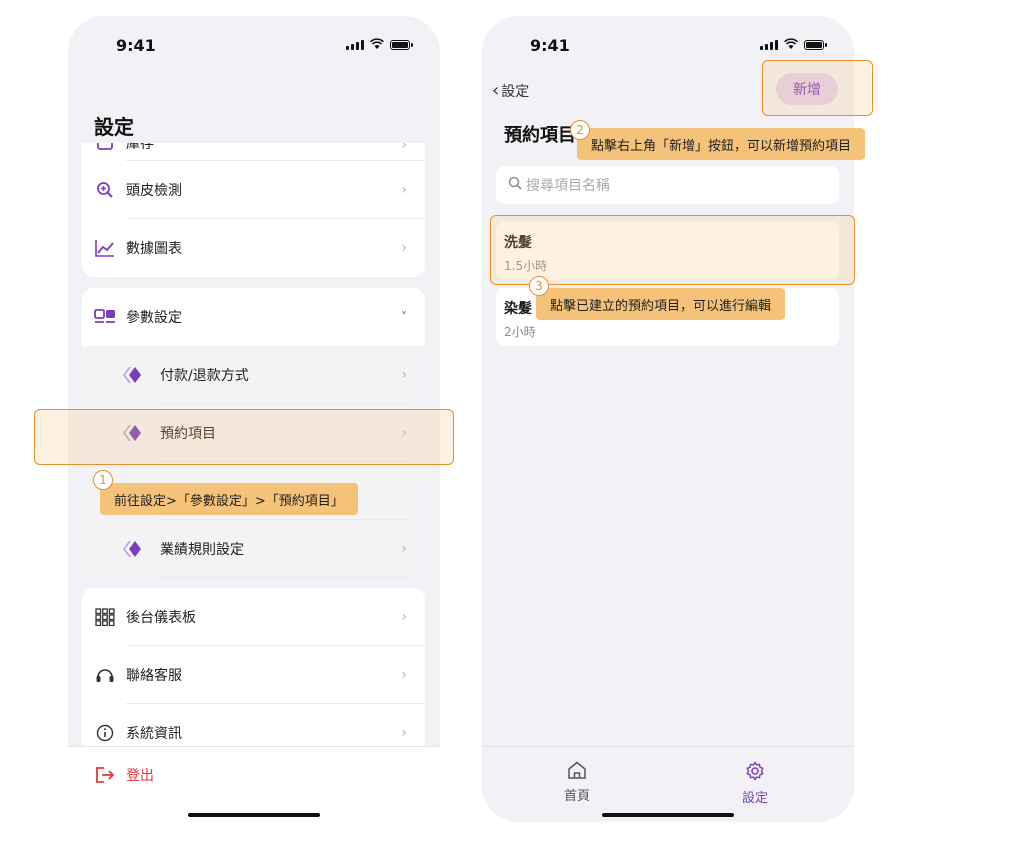 The height and width of the screenshot is (844, 1024). Describe the element at coordinates (105, 775) in the screenshot. I see `logout-icon` at that location.